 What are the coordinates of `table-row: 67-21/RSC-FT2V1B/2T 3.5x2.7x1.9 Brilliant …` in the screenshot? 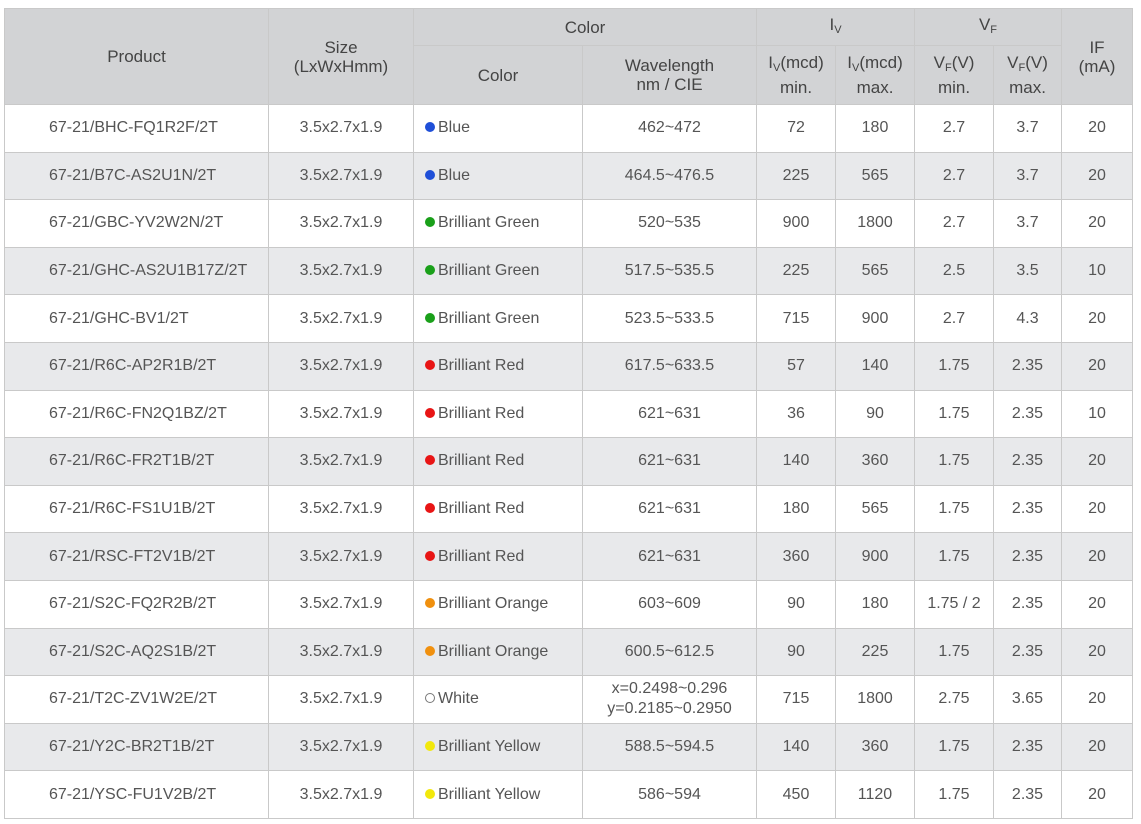 It's located at (568, 556).